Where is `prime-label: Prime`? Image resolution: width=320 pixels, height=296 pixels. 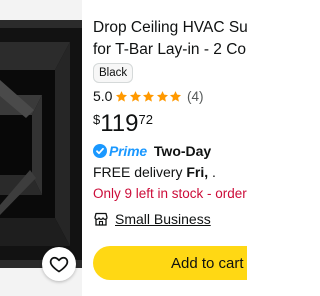
prime-label: Prime is located at coordinates (128, 151).